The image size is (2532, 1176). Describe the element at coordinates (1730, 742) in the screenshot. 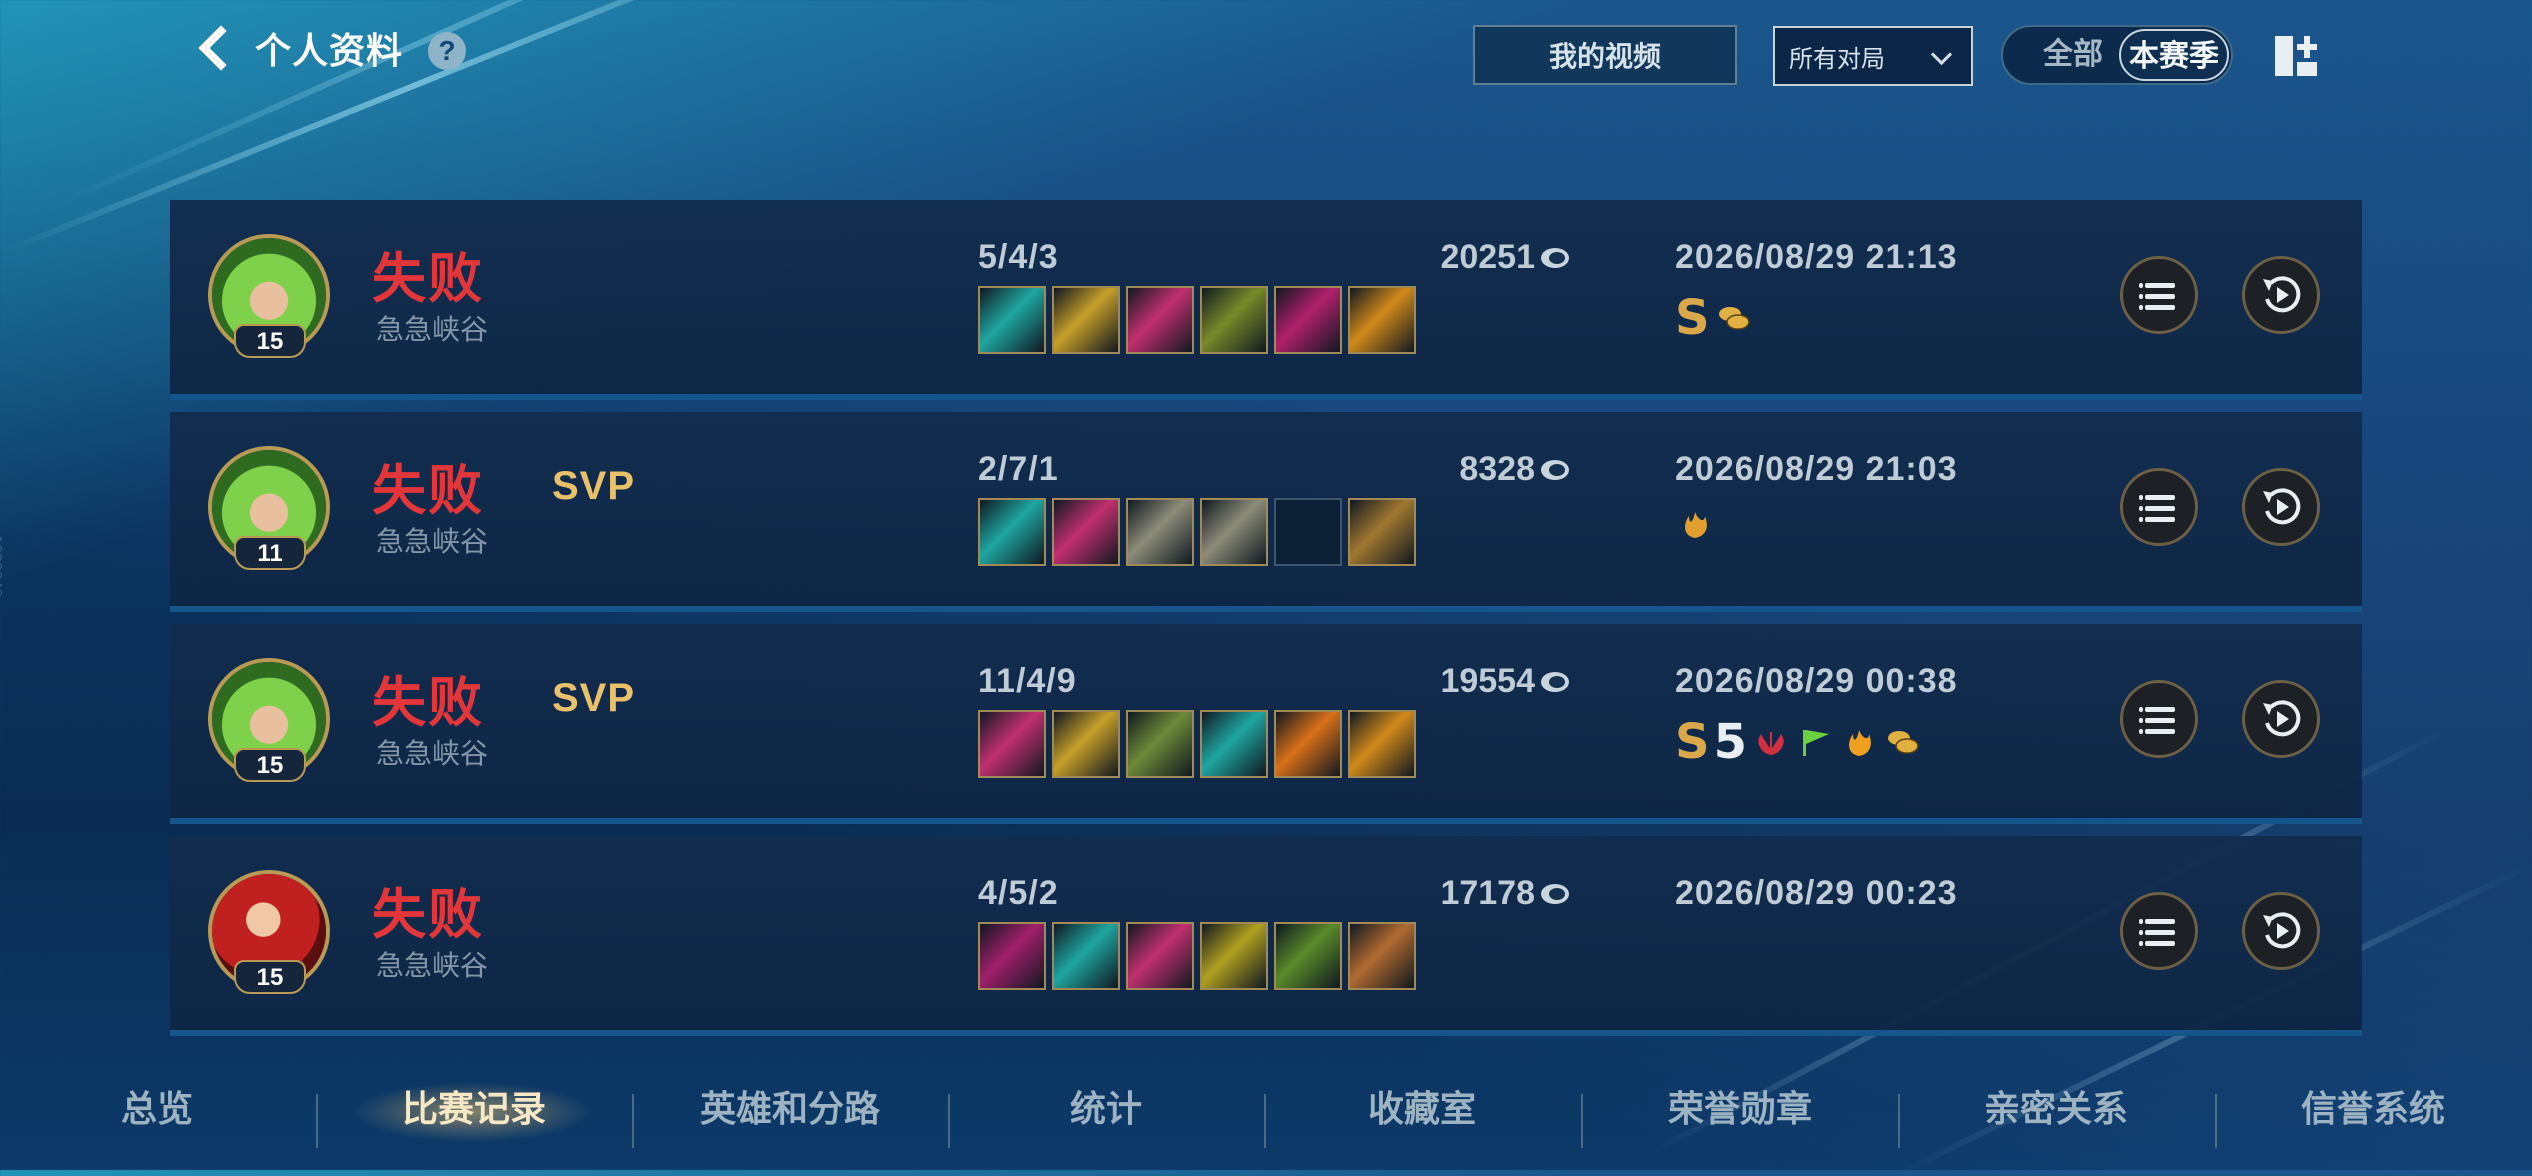

I see `rating-badge: 5` at that location.